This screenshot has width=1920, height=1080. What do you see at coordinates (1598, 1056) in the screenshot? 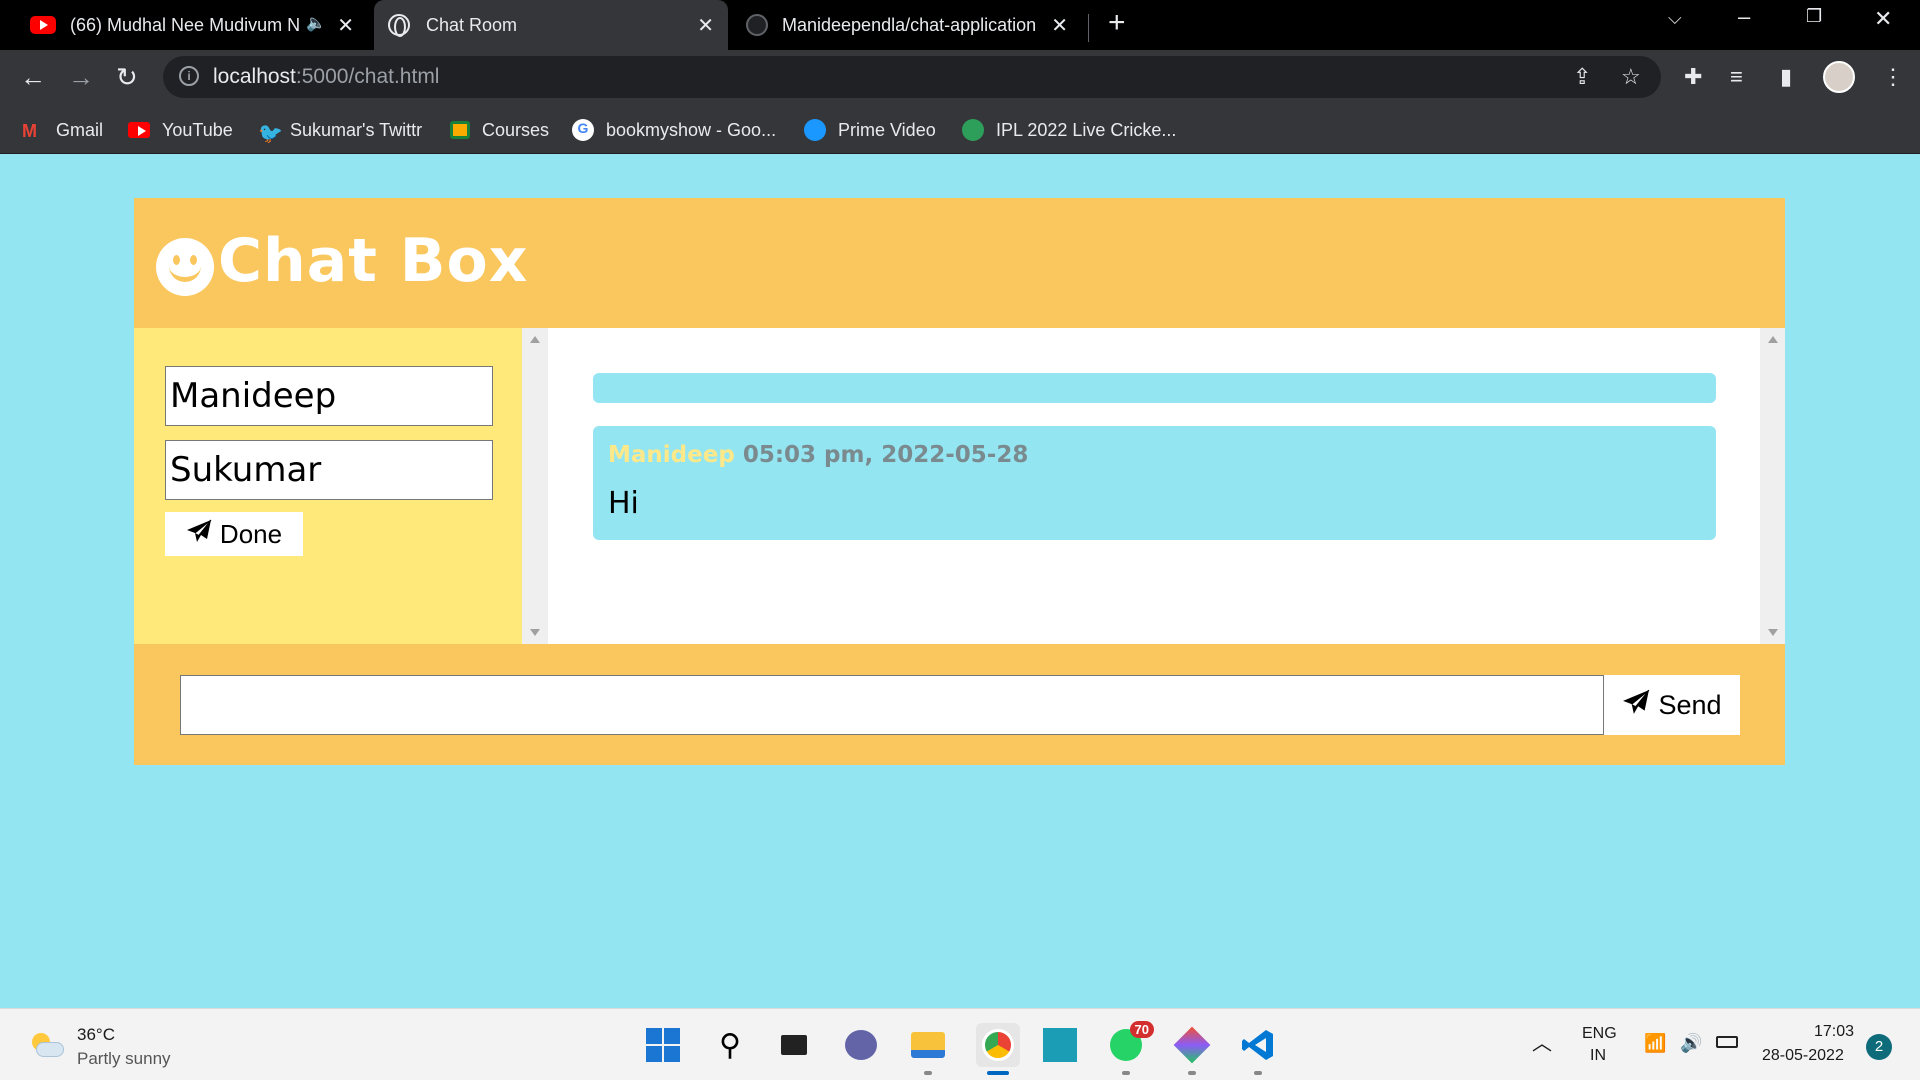
I see `language-region: IN` at bounding box center [1598, 1056].